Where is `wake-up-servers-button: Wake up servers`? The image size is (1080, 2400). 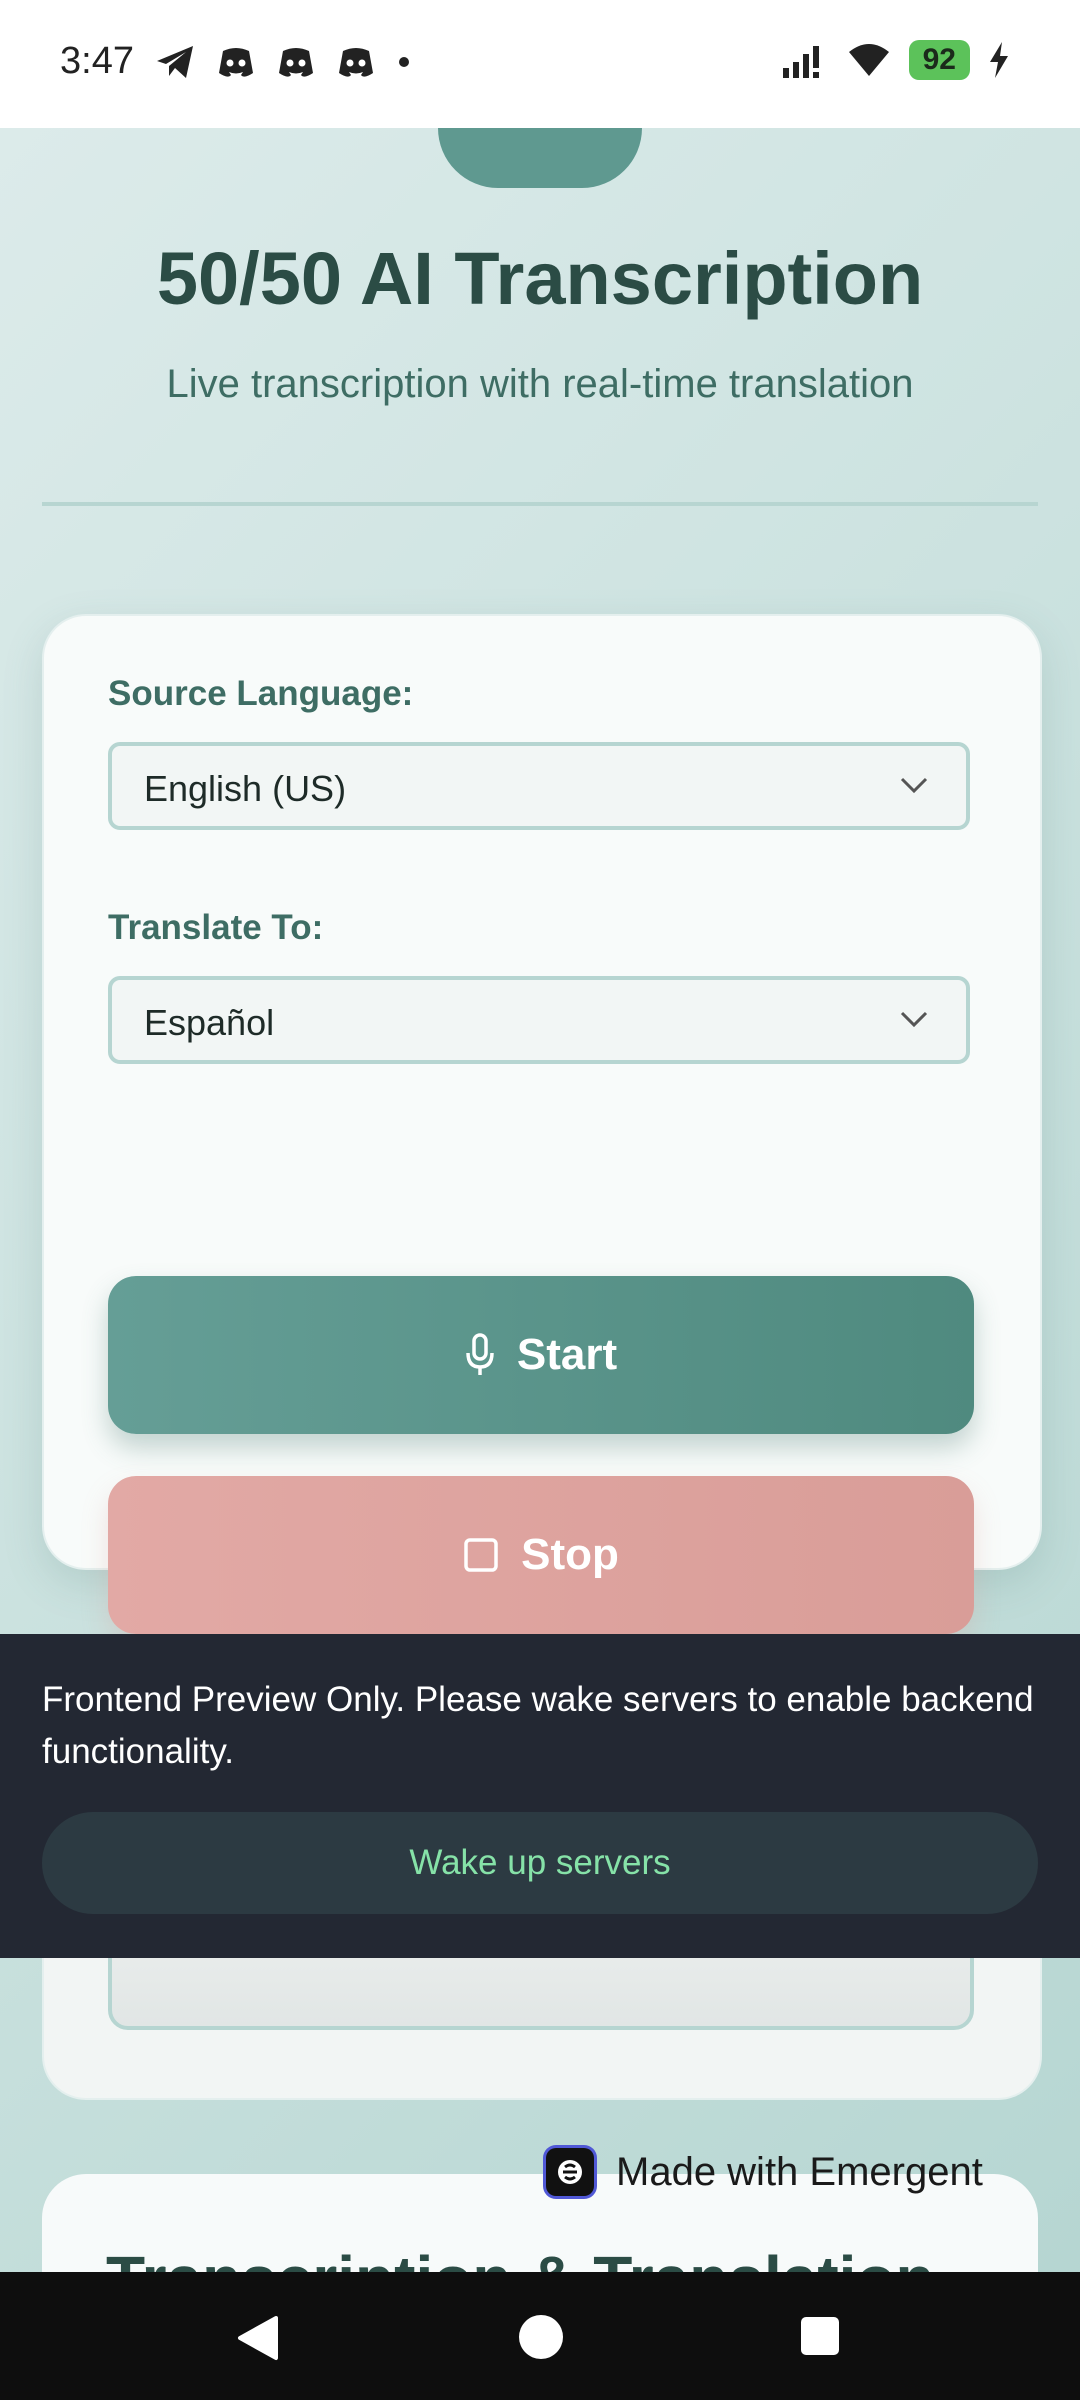 wake-up-servers-button: Wake up servers is located at coordinates (540, 1863).